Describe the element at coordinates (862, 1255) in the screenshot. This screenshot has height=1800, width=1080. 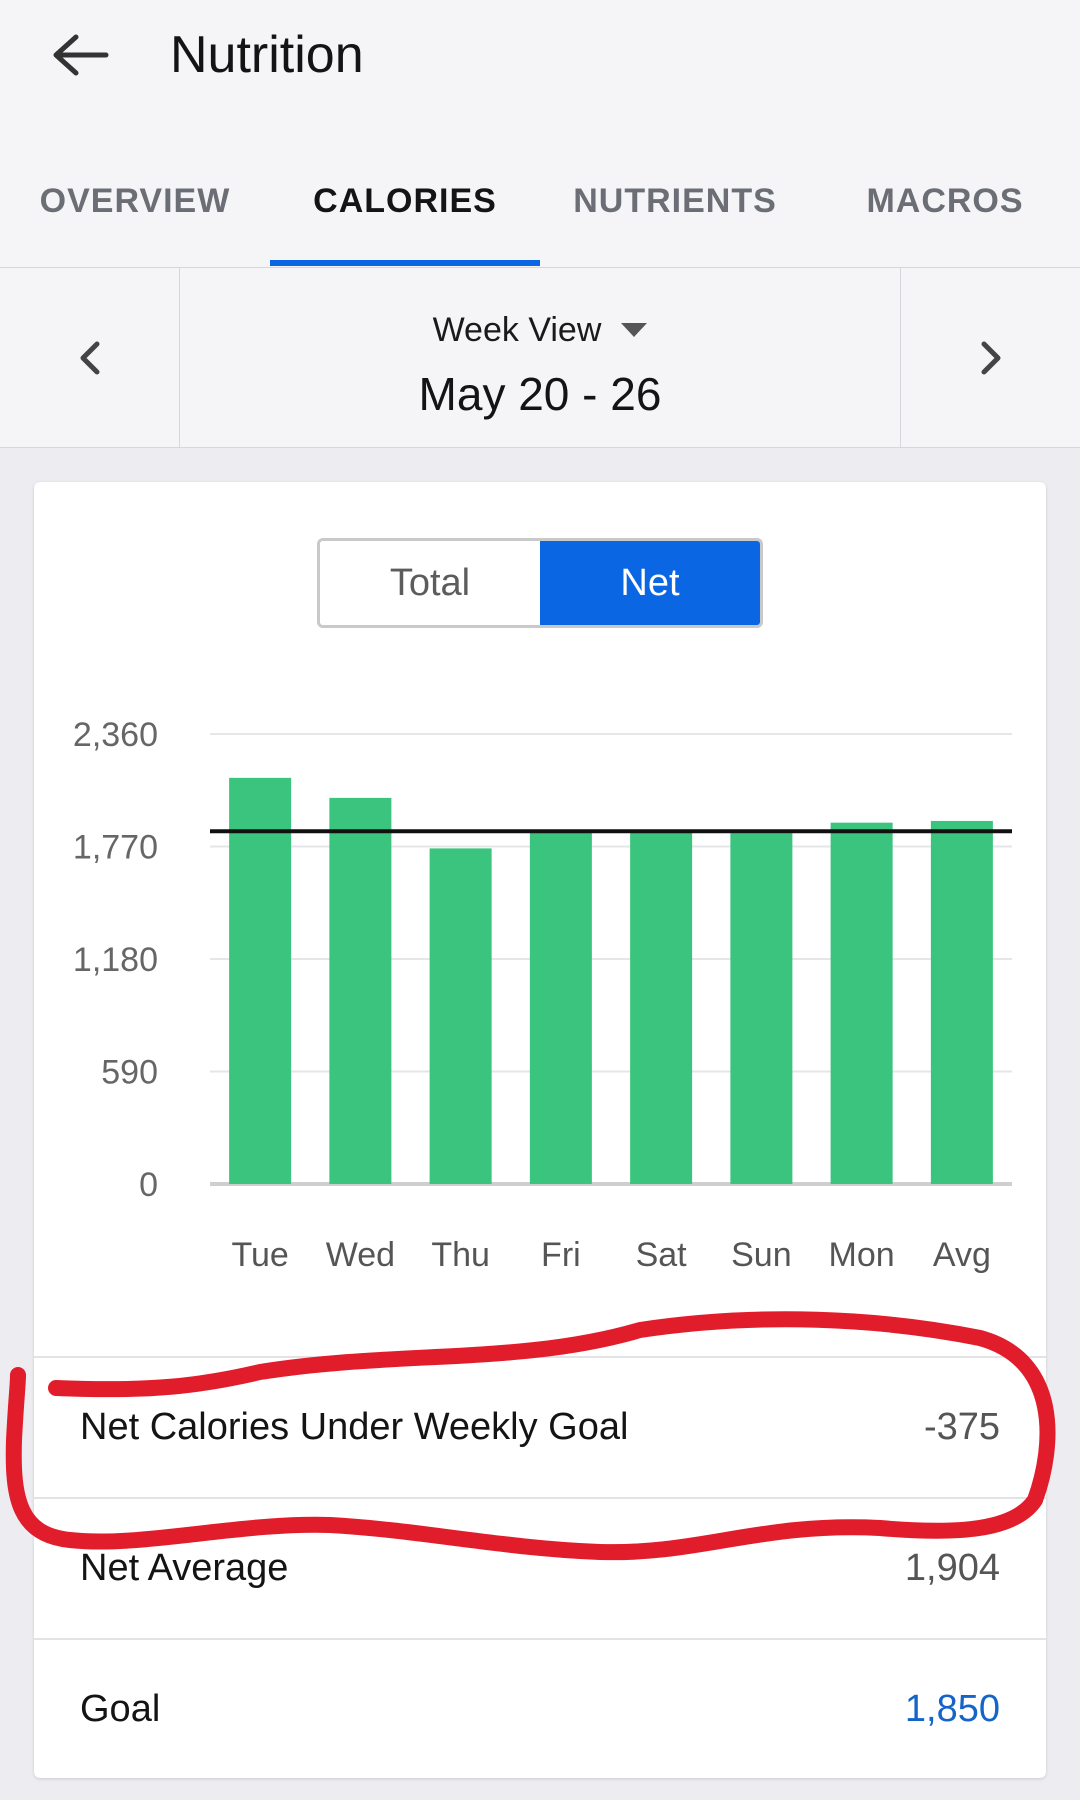
I see `x-tick-label: Mon` at that location.